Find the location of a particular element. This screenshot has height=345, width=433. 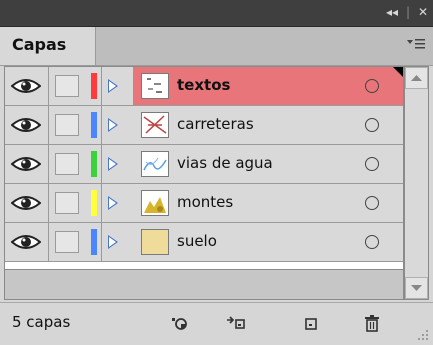

arrow-up-icon is located at coordinates (416, 78).